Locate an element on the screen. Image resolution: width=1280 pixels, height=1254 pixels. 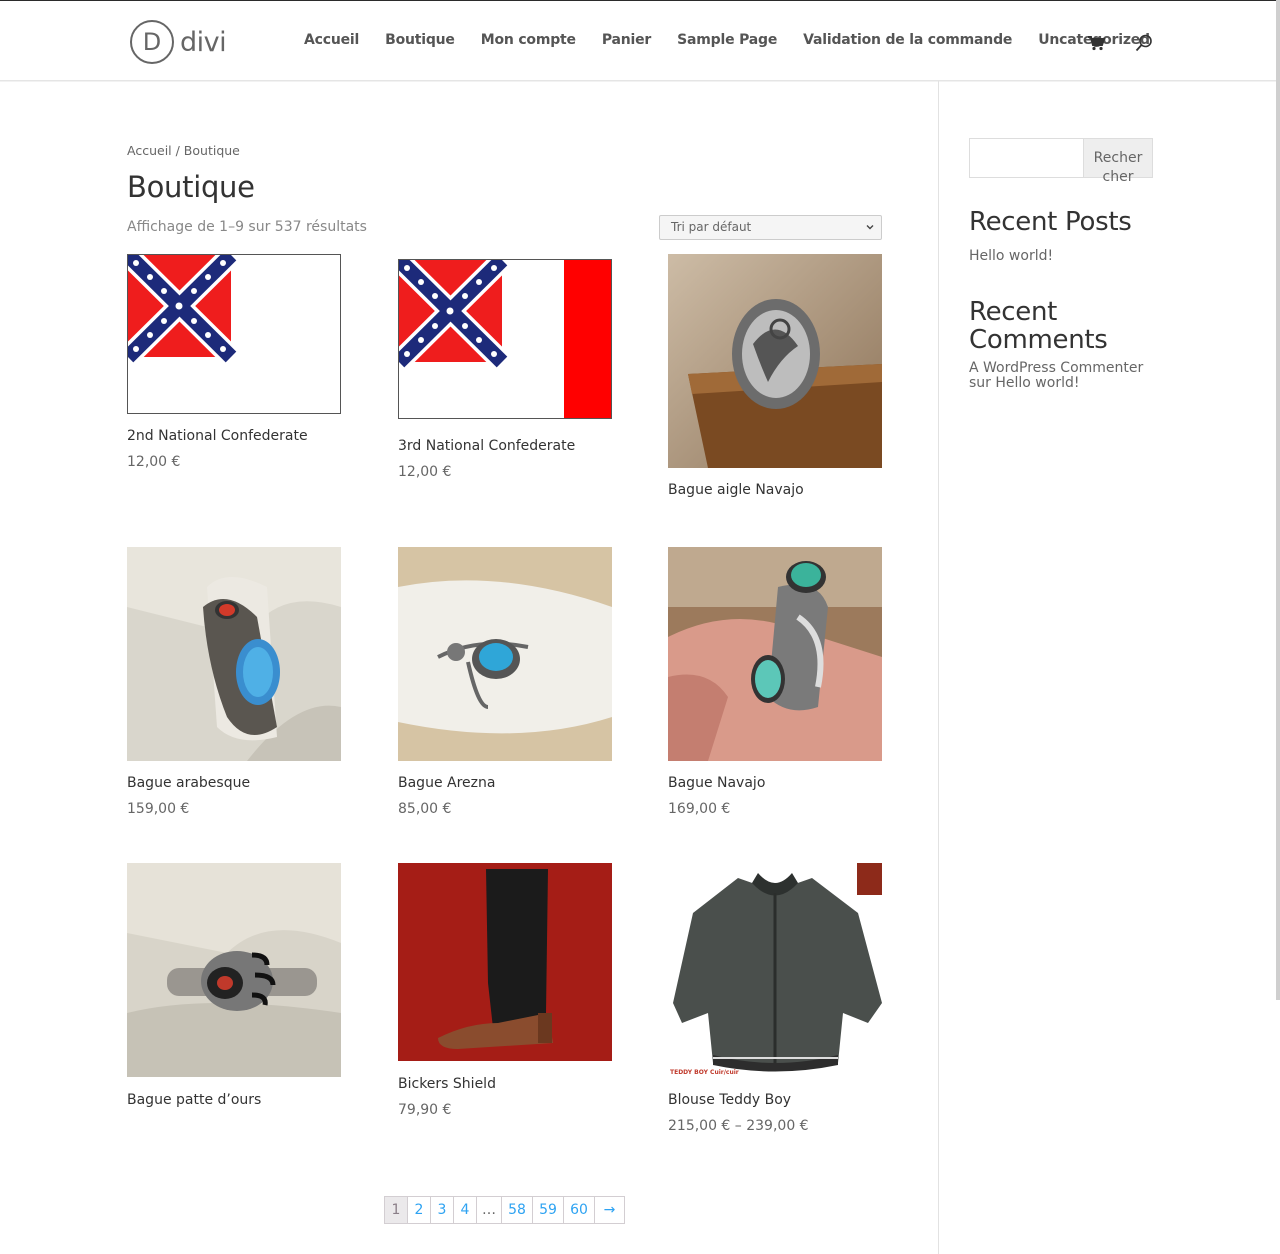
page-link: 4 is located at coordinates (465, 1210).